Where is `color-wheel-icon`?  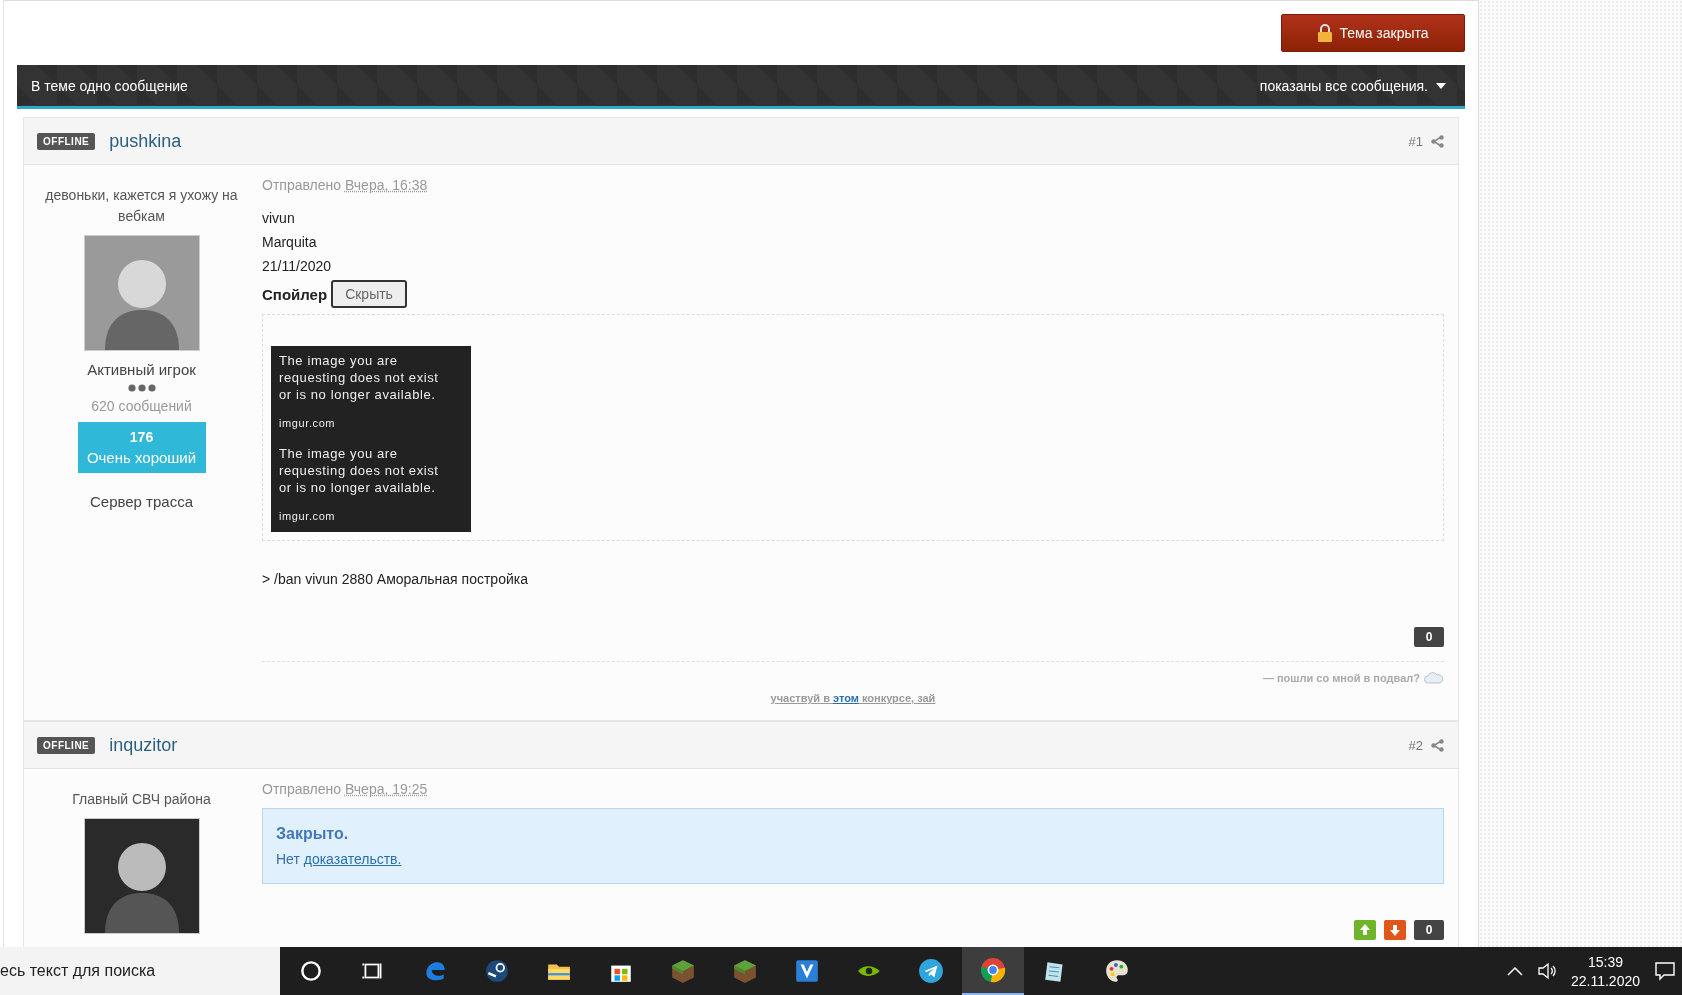
color-wheel-icon is located at coordinates (993, 970).